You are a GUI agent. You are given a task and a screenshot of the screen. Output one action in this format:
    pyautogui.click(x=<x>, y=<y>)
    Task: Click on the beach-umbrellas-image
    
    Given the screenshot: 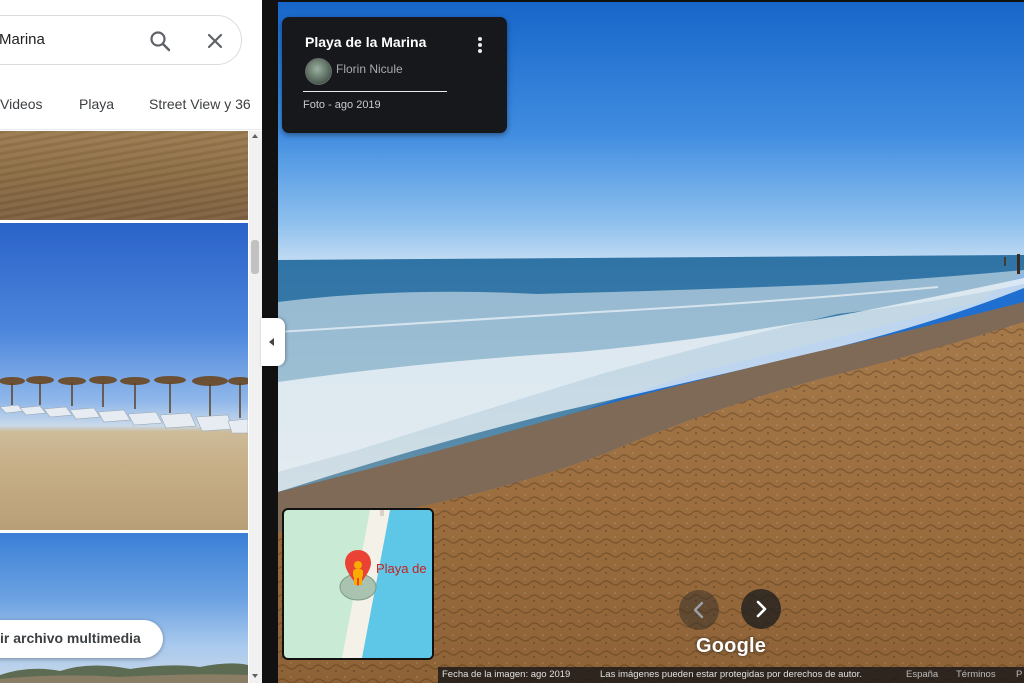 What is the action you would take?
    pyautogui.click(x=124, y=405)
    